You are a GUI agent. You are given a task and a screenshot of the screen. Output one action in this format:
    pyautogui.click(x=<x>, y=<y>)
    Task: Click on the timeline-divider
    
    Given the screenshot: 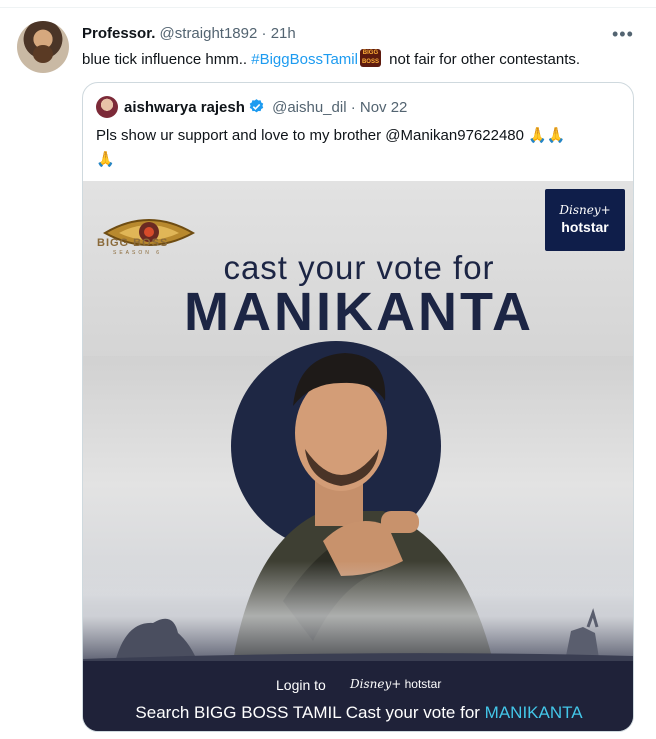 What is the action you would take?
    pyautogui.click(x=328, y=4)
    